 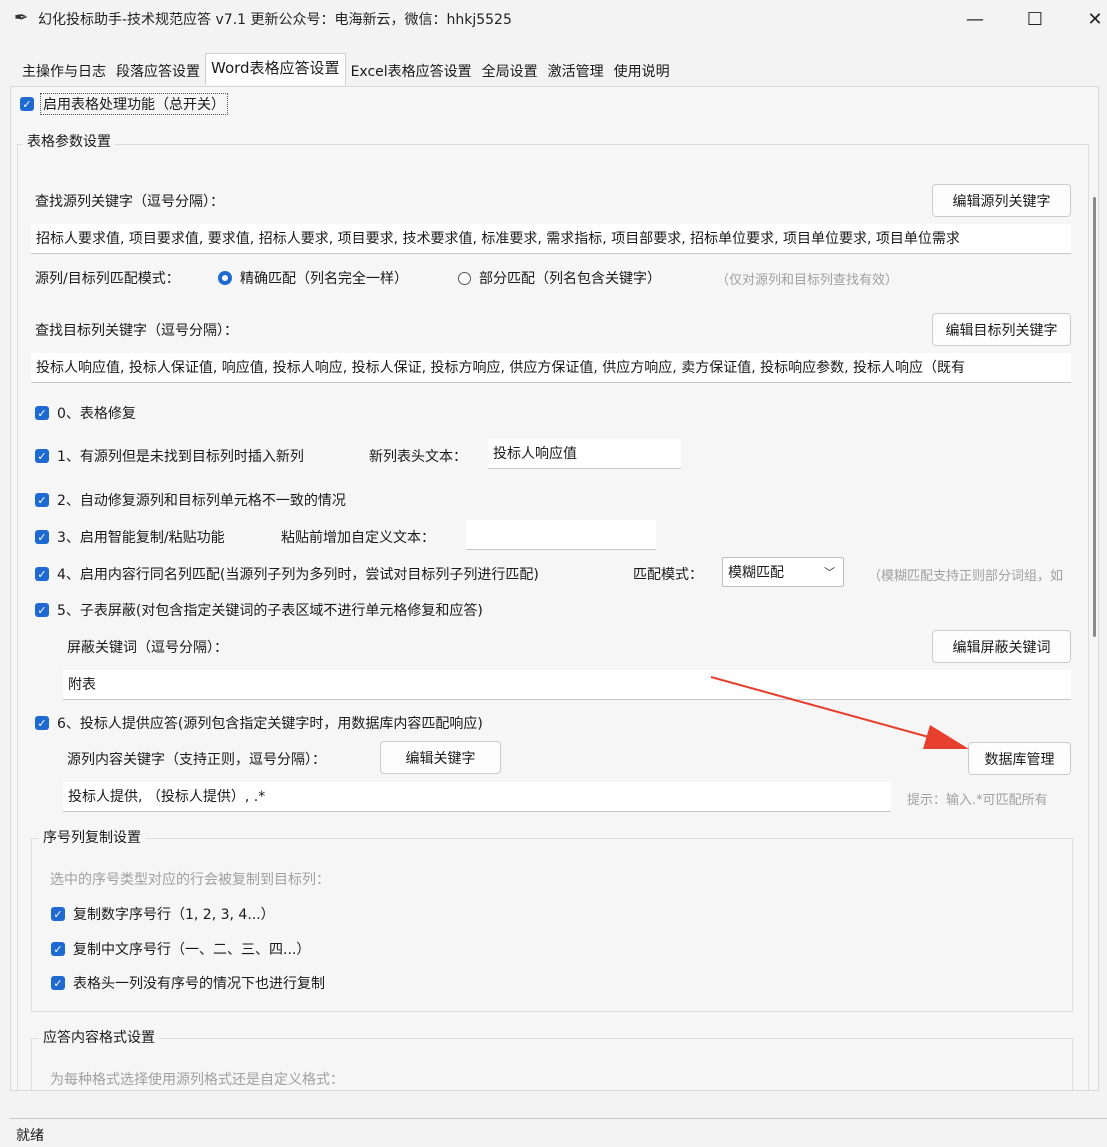 I want to click on match-type-hint: （模糊匹配支持正则部分词组，如, so click(x=966, y=576).